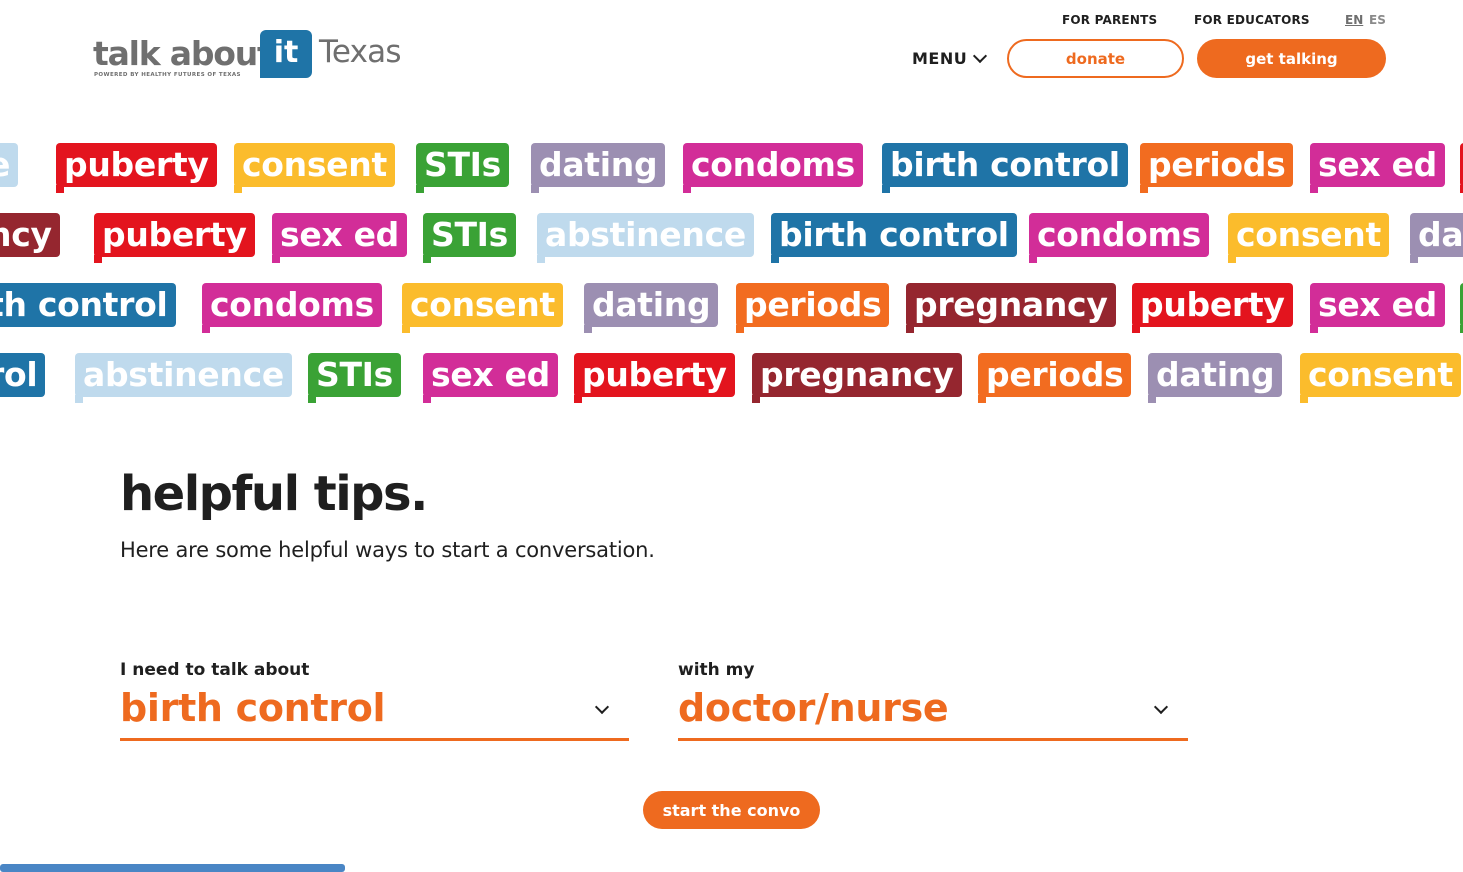 The height and width of the screenshot is (872, 1463). I want to click on start-convo-button: start the convo, so click(731, 810).